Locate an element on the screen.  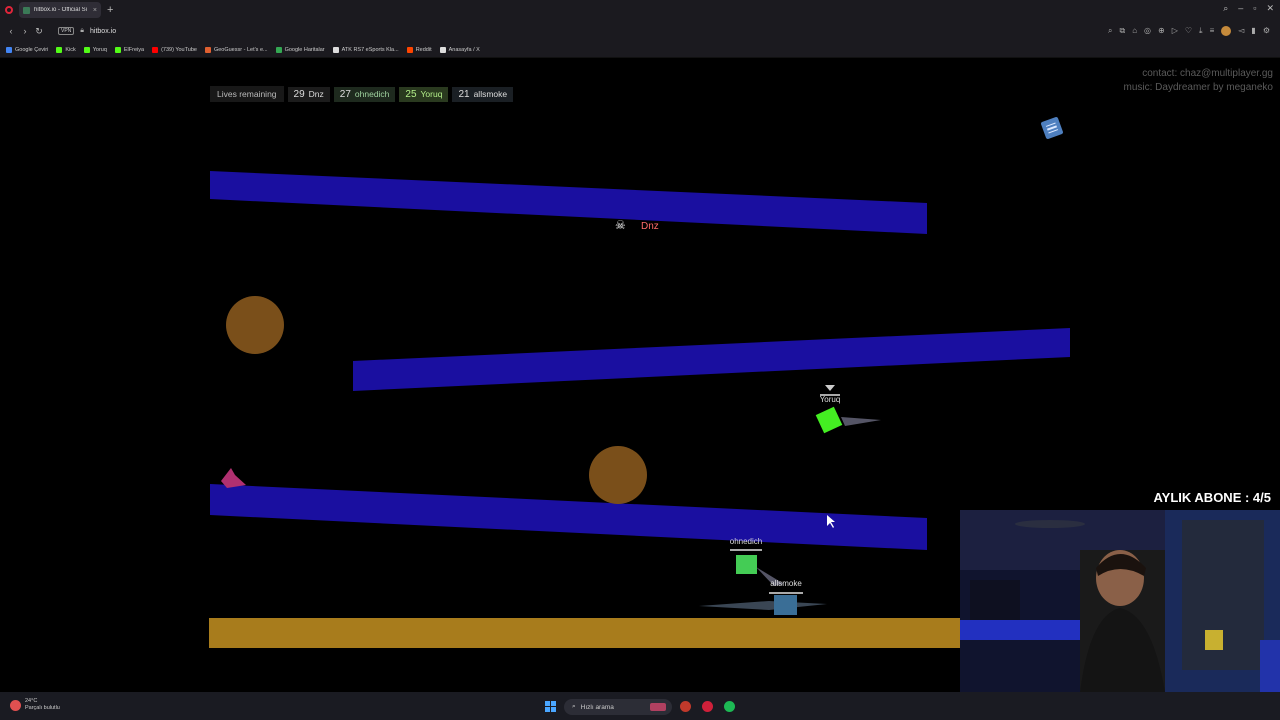
subscriber-counter: AYLIK ABONE : 4/5 is located at coordinates (1212, 497).